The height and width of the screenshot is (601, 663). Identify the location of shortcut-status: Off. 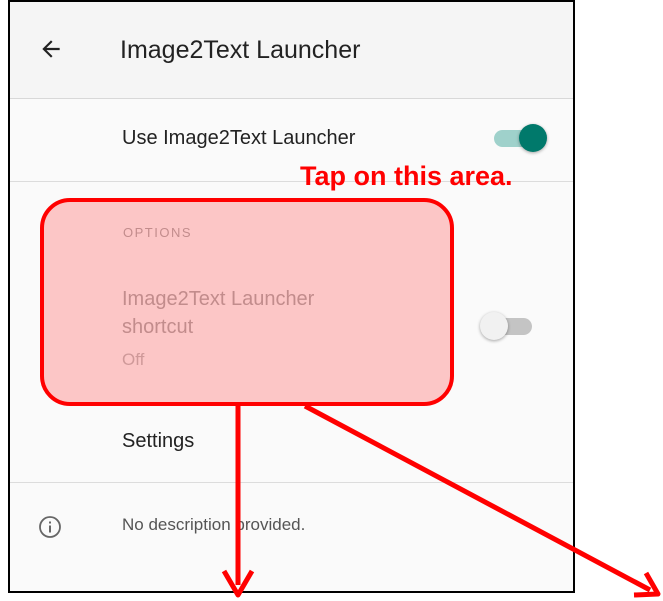
(133, 359).